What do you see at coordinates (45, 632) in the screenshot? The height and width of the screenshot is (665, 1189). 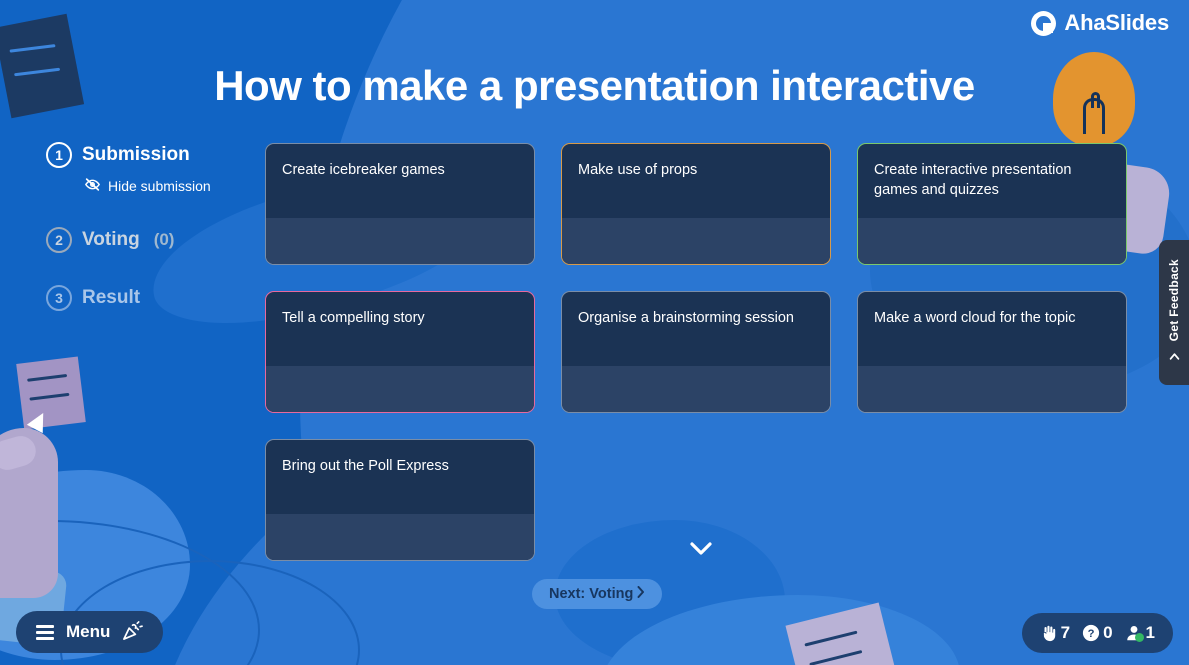 I see `hamburger-icon` at bounding box center [45, 632].